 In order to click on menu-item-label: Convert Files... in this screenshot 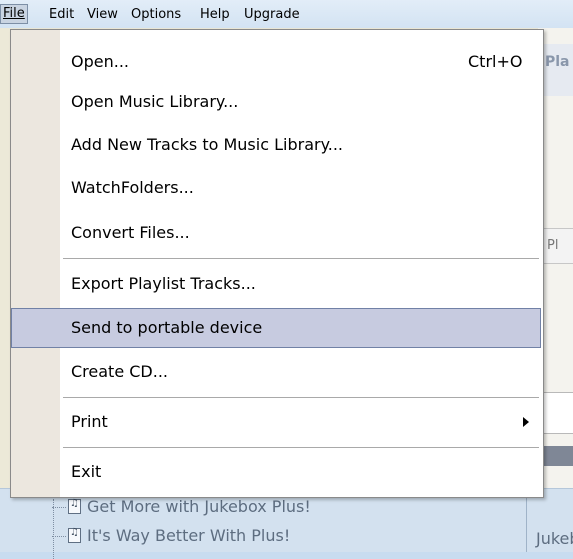, I will do `click(130, 232)`.